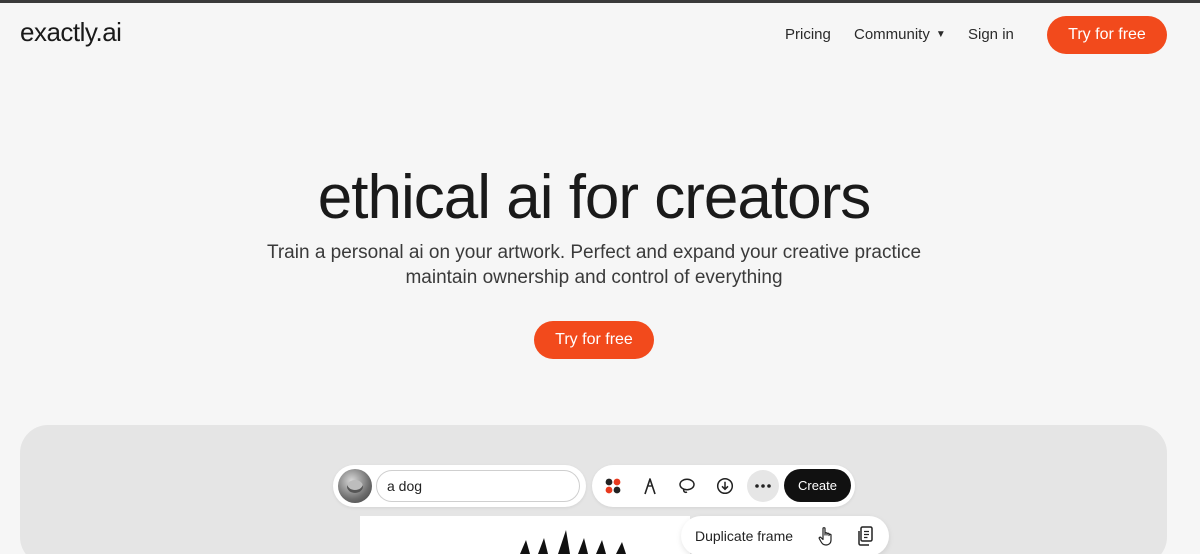  Describe the element at coordinates (650, 486) in the screenshot. I see `pen-icon` at that location.